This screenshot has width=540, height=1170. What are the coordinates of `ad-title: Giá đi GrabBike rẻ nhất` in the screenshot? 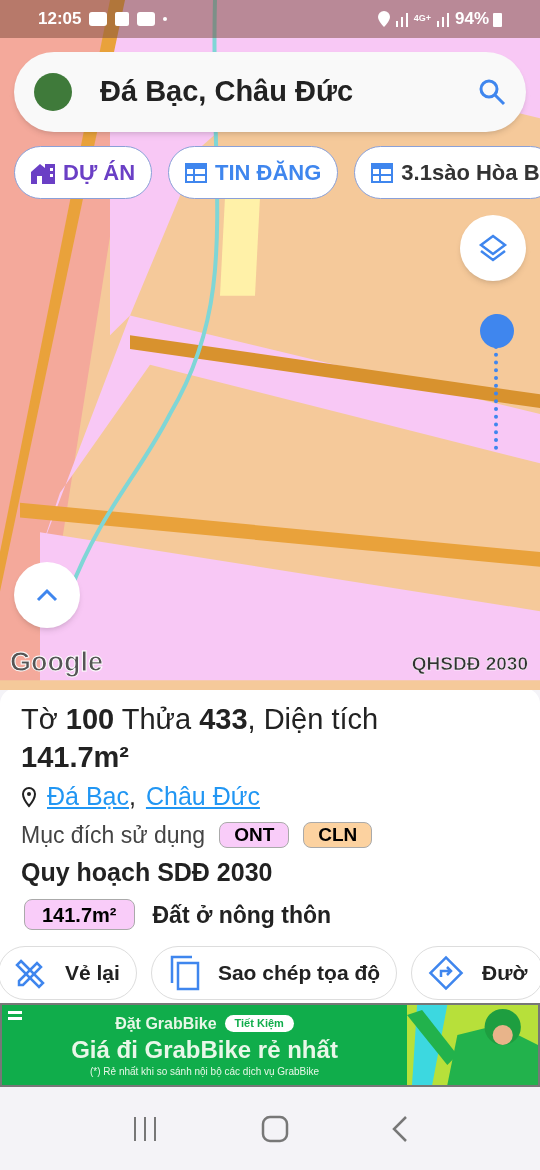 It's located at (204, 1049).